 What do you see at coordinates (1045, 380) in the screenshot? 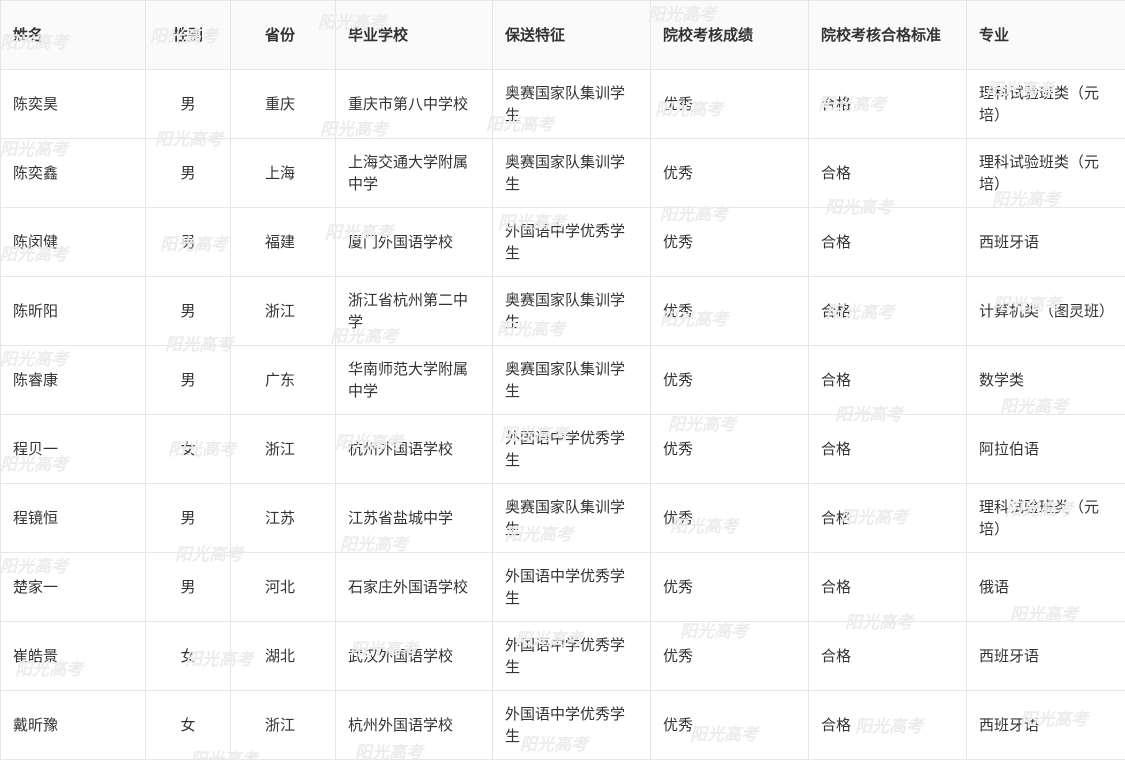
I see `major-cell: 数学类` at bounding box center [1045, 380].